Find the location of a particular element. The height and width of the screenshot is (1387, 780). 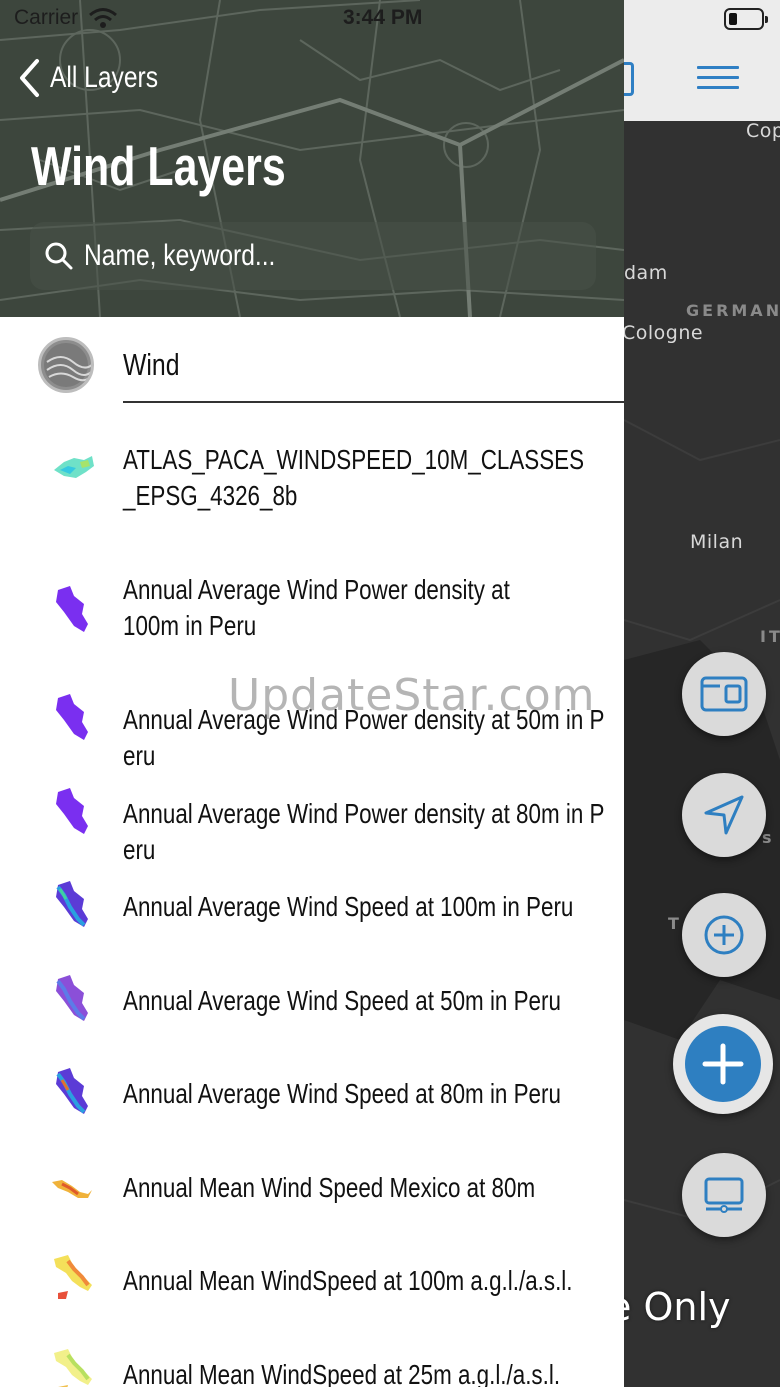

map-label-italy: IT is located at coordinates (770, 636).